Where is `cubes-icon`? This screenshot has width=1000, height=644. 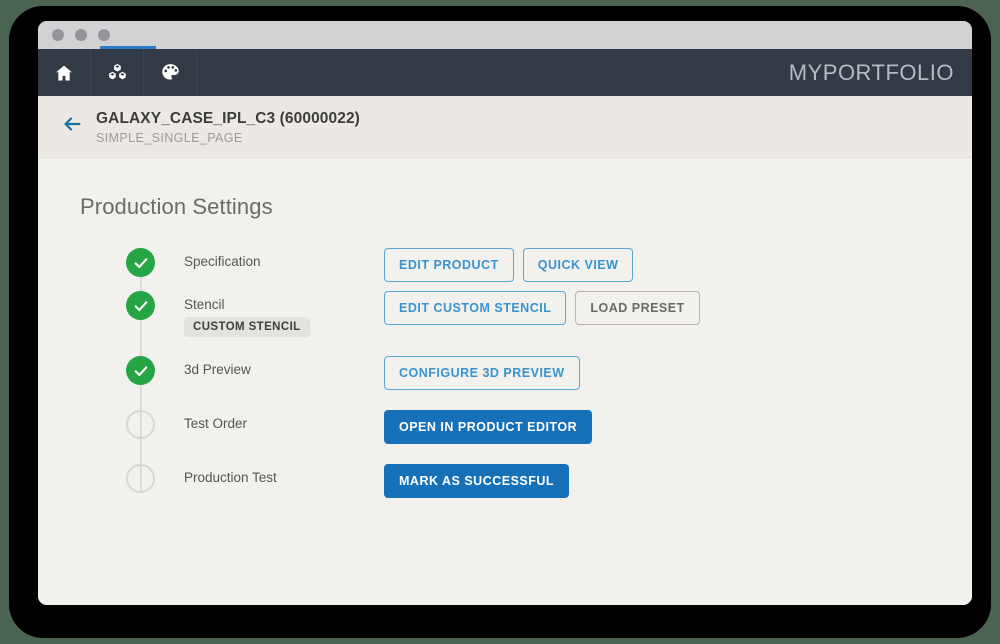
cubes-icon is located at coordinates (117, 72).